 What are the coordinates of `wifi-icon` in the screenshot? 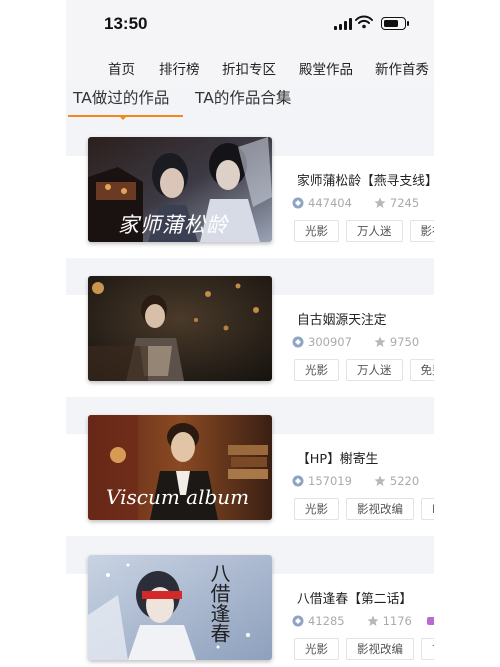 It's located at (364, 22).